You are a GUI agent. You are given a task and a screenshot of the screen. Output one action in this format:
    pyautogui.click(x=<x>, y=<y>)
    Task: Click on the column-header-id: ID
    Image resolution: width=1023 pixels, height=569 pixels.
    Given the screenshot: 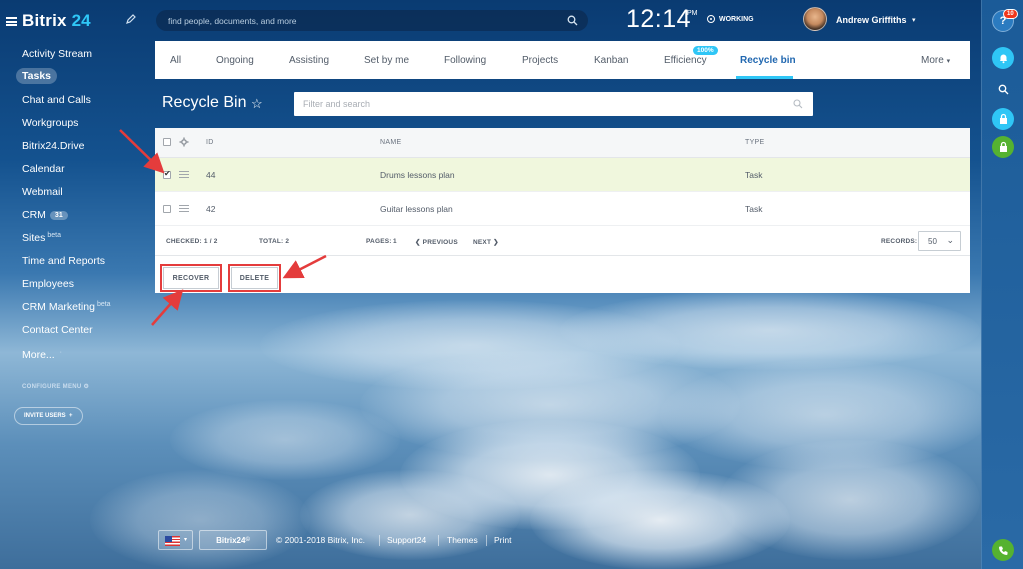 What is the action you would take?
    pyautogui.click(x=210, y=142)
    